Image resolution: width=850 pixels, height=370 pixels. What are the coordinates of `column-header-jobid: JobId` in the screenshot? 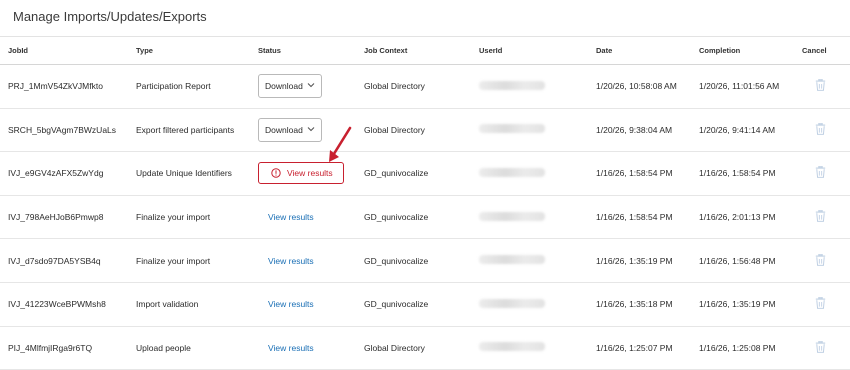 It's located at (68, 50).